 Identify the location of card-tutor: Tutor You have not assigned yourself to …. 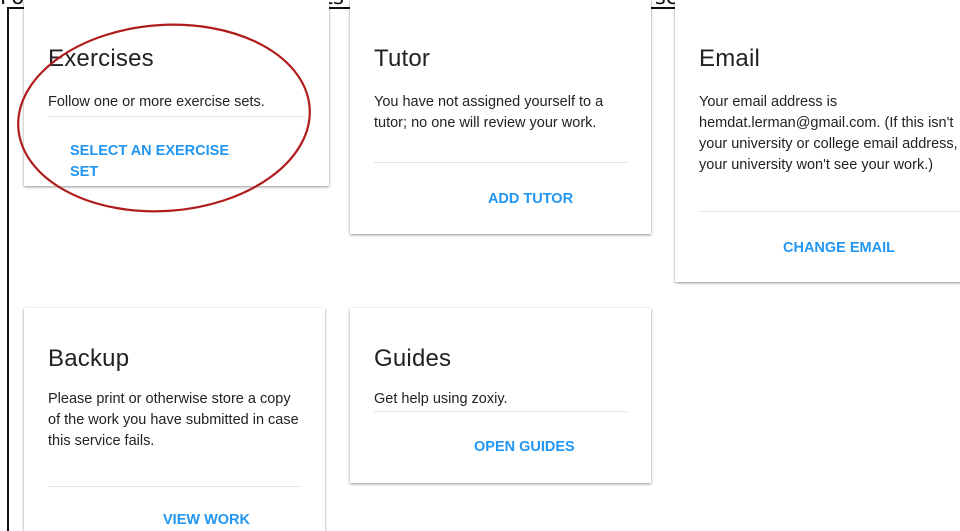
(500, 117).